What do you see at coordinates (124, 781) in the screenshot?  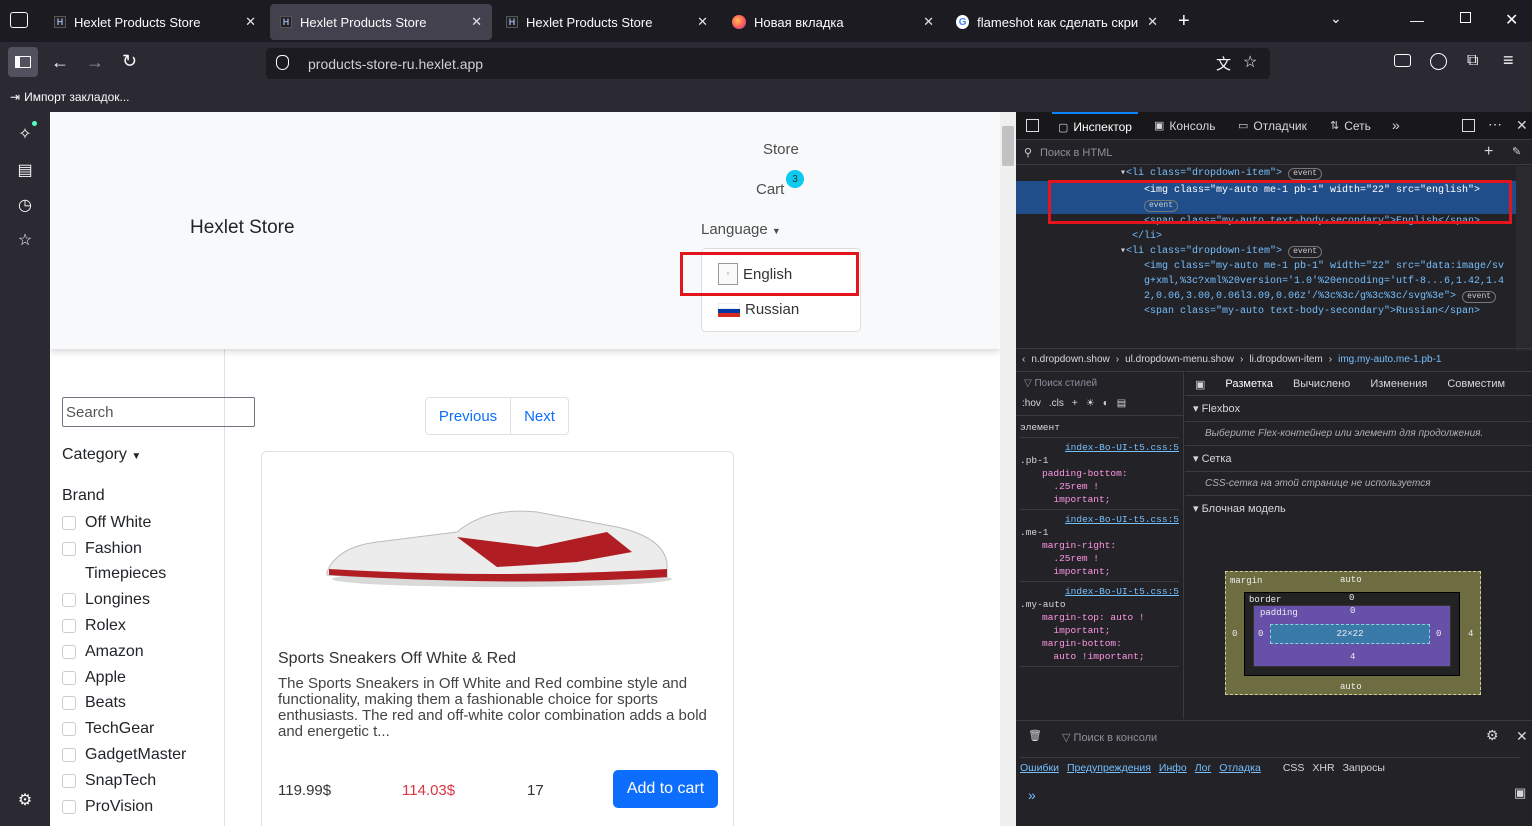 I see `brand-filter-item: SnapTech` at bounding box center [124, 781].